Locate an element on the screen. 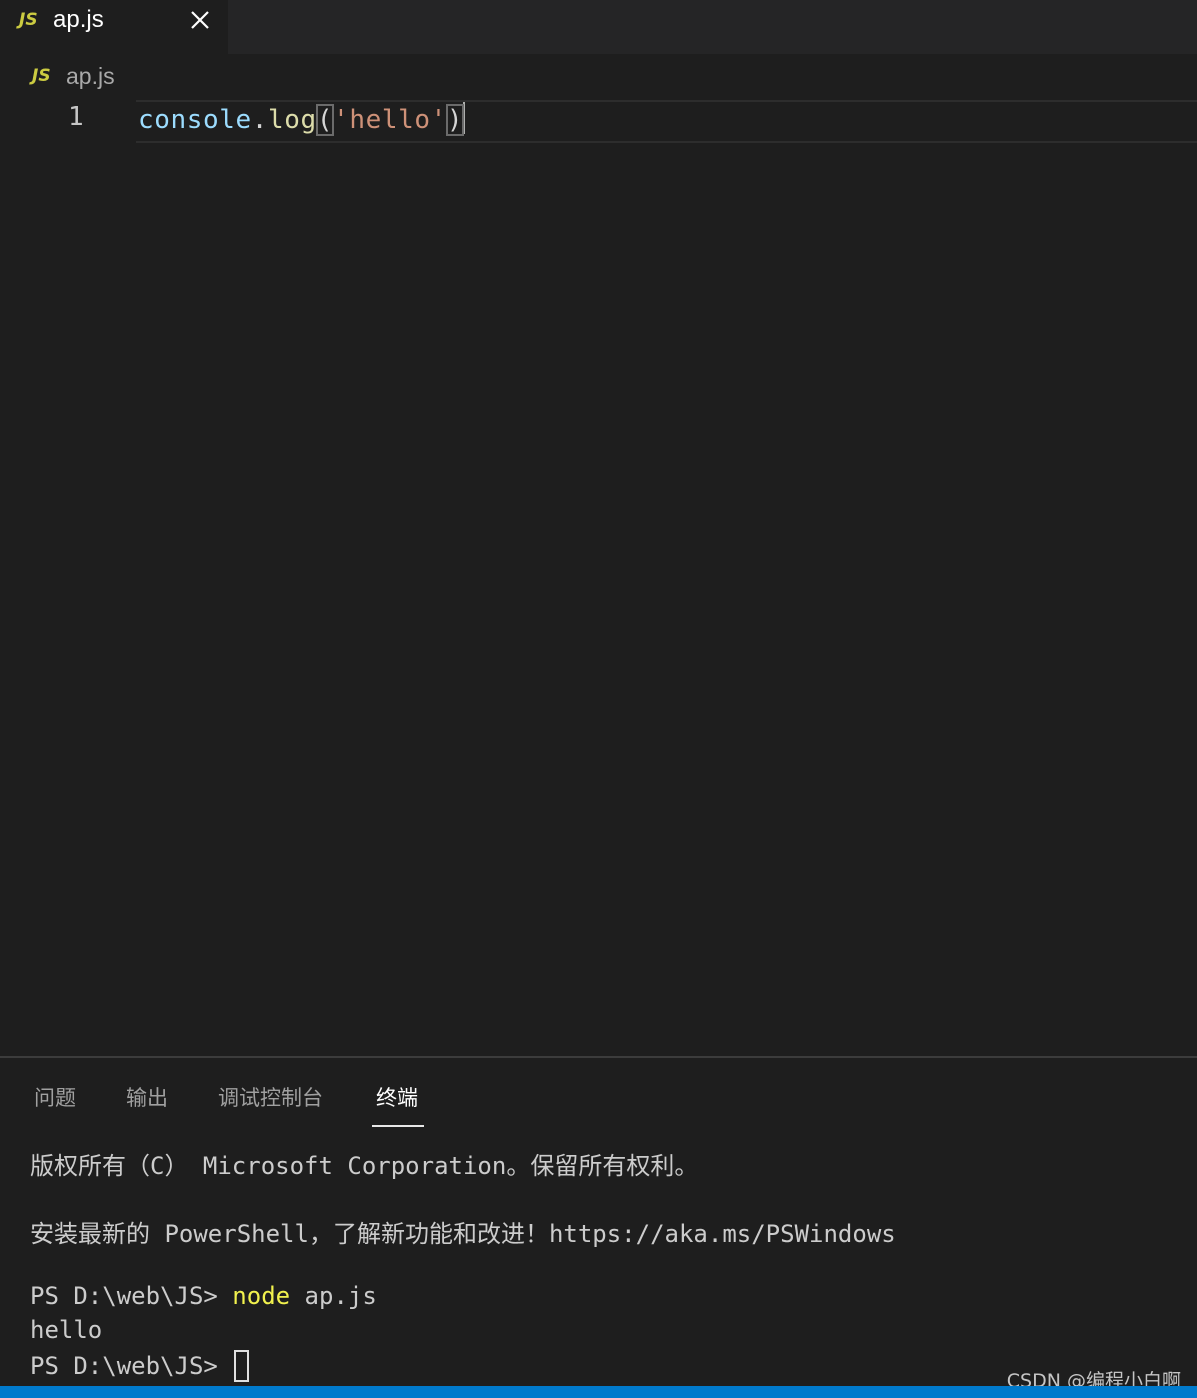  token-object: console is located at coordinates (195, 120).